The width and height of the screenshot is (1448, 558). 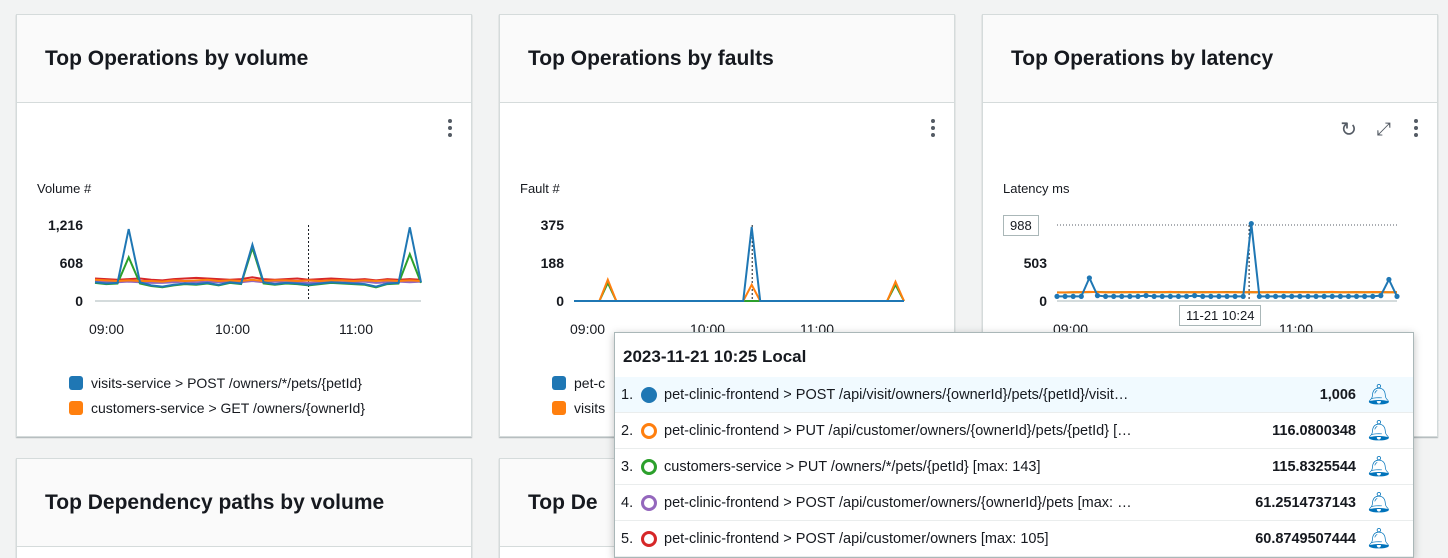 I want to click on latency-line-chart, so click(x=1227, y=261).